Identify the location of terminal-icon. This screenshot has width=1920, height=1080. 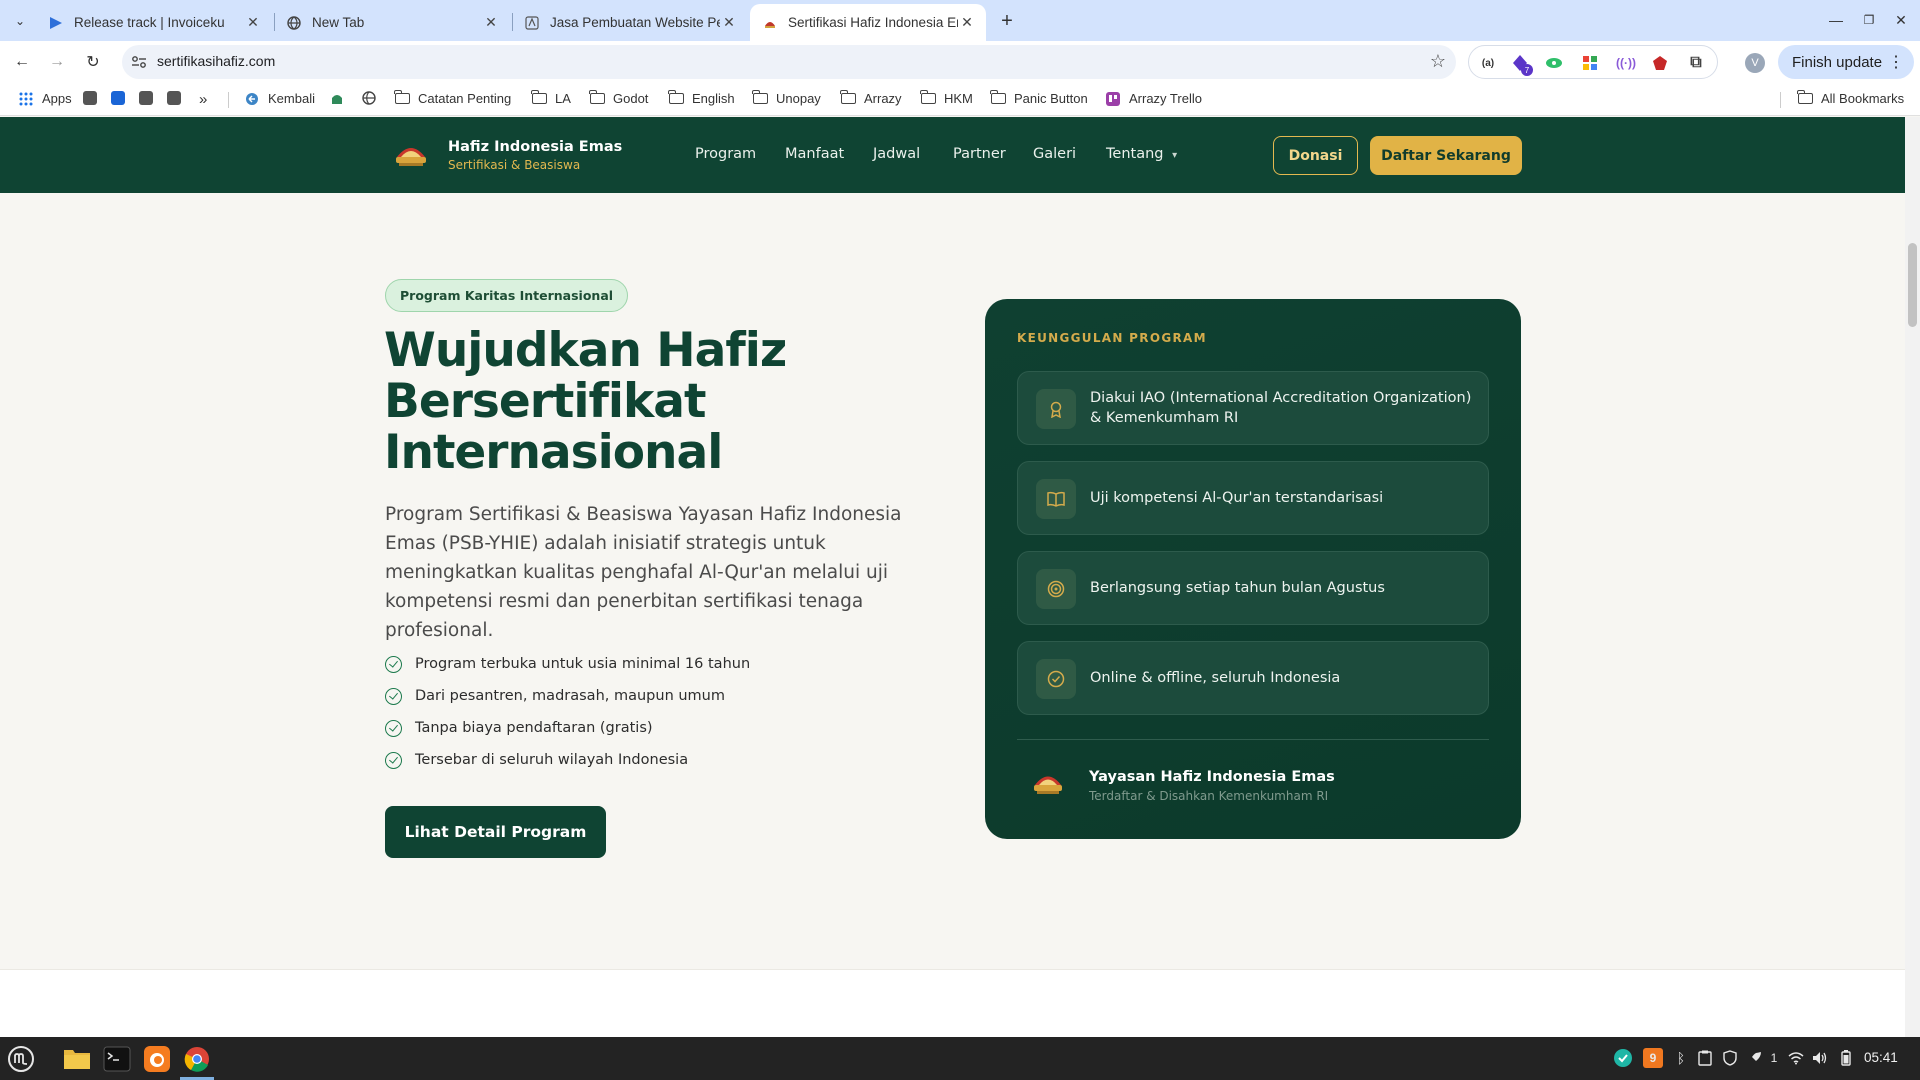
(117, 1059).